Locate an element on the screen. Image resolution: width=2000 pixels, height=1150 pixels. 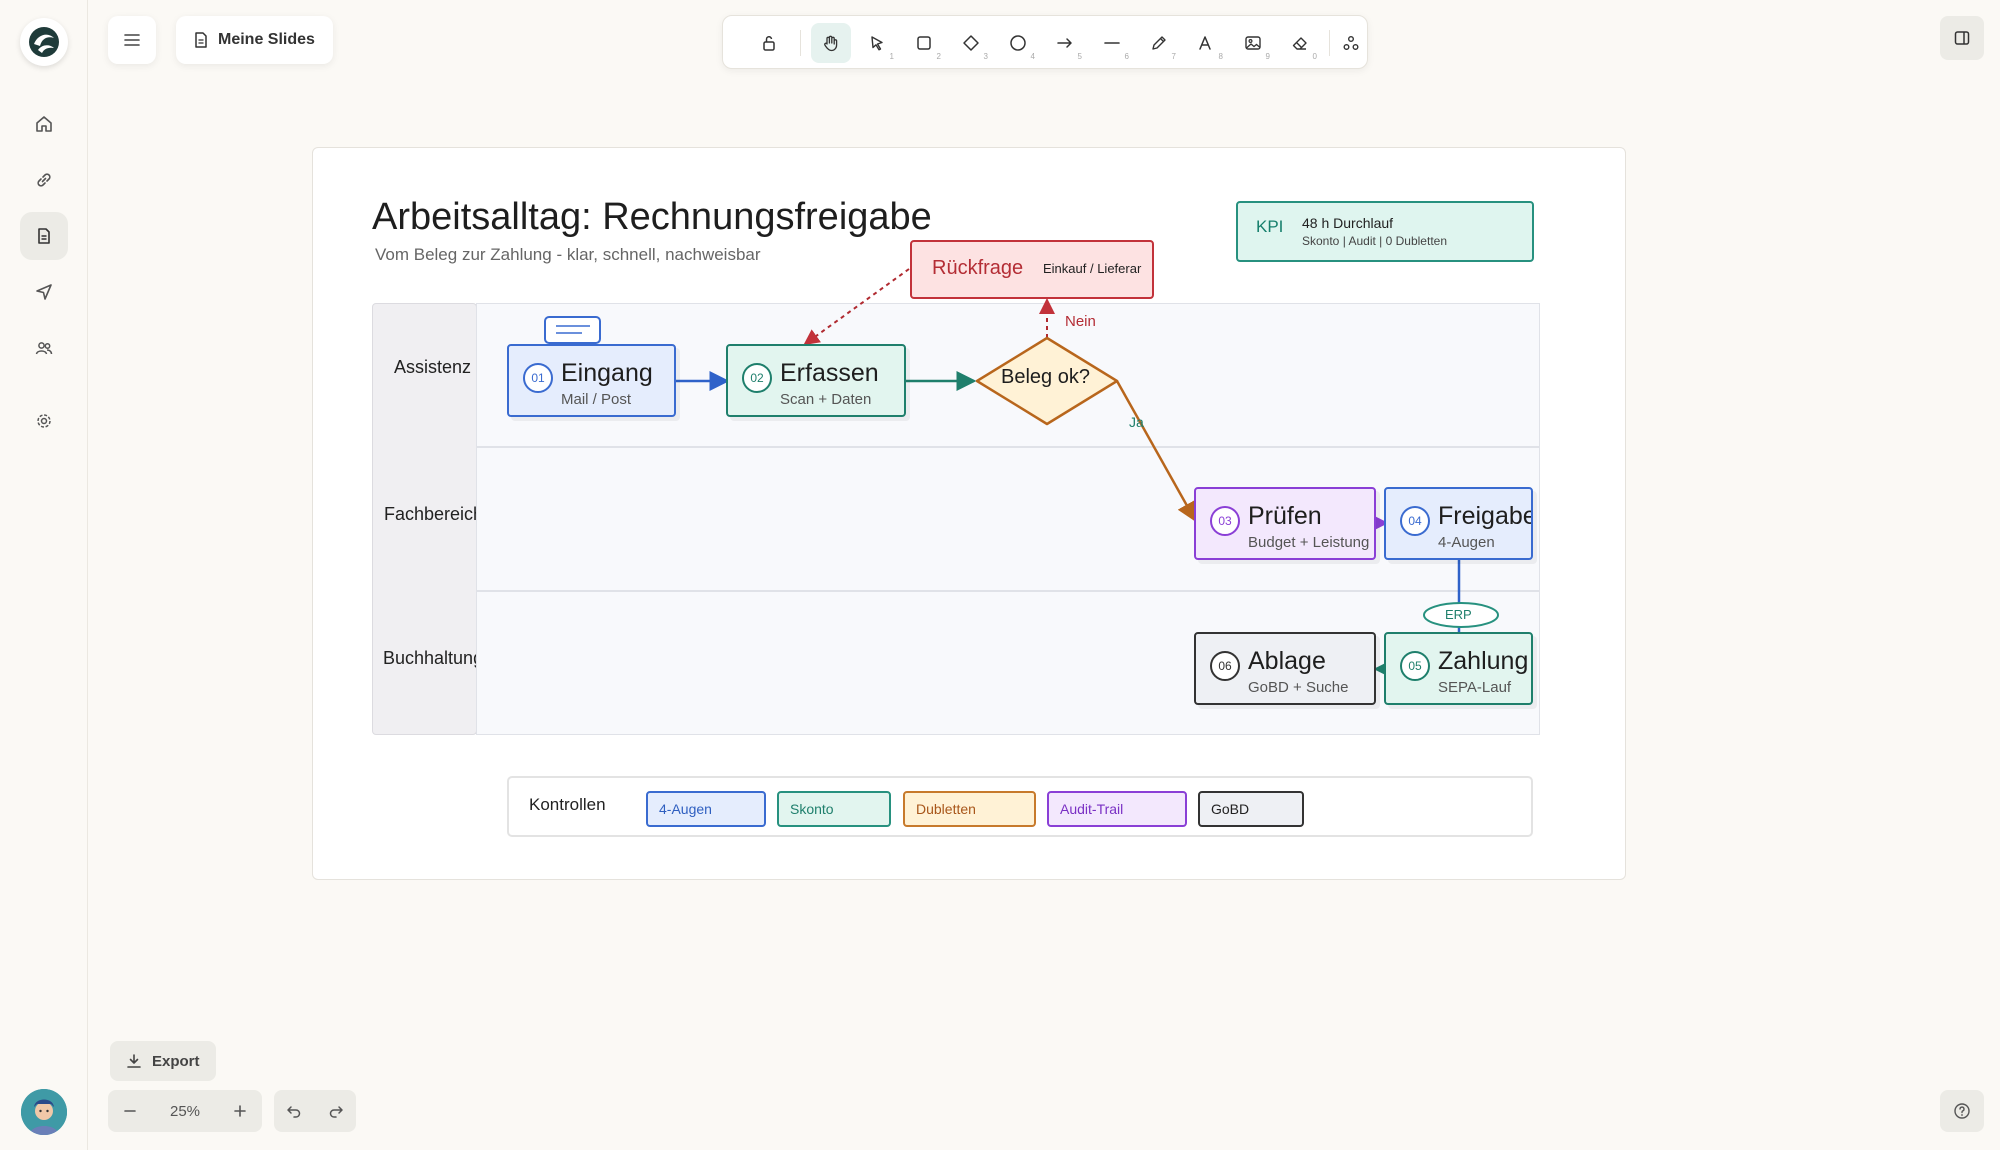
step-subtitle: Scan + Daten is located at coordinates (826, 399).